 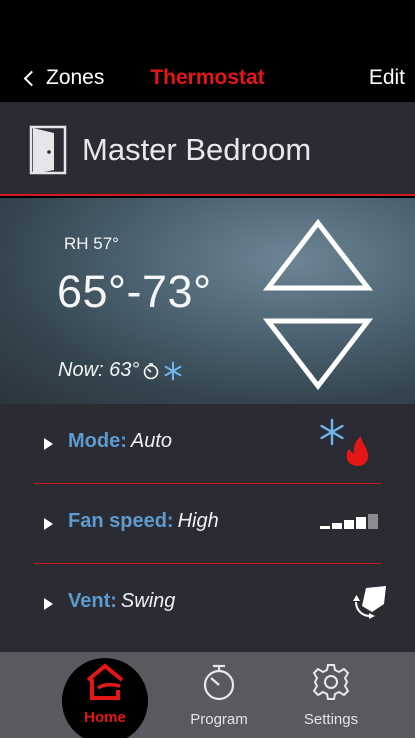 I want to click on room-header: Master Bedroom, so click(x=207, y=149).